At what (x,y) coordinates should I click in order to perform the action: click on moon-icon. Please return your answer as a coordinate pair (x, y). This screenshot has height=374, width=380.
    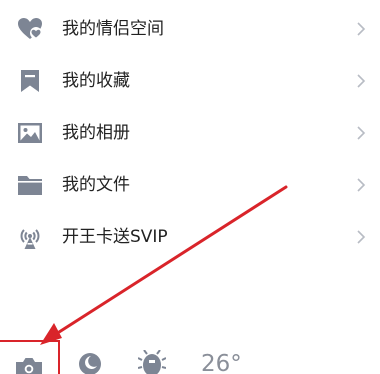
    Looking at the image, I should click on (90, 363).